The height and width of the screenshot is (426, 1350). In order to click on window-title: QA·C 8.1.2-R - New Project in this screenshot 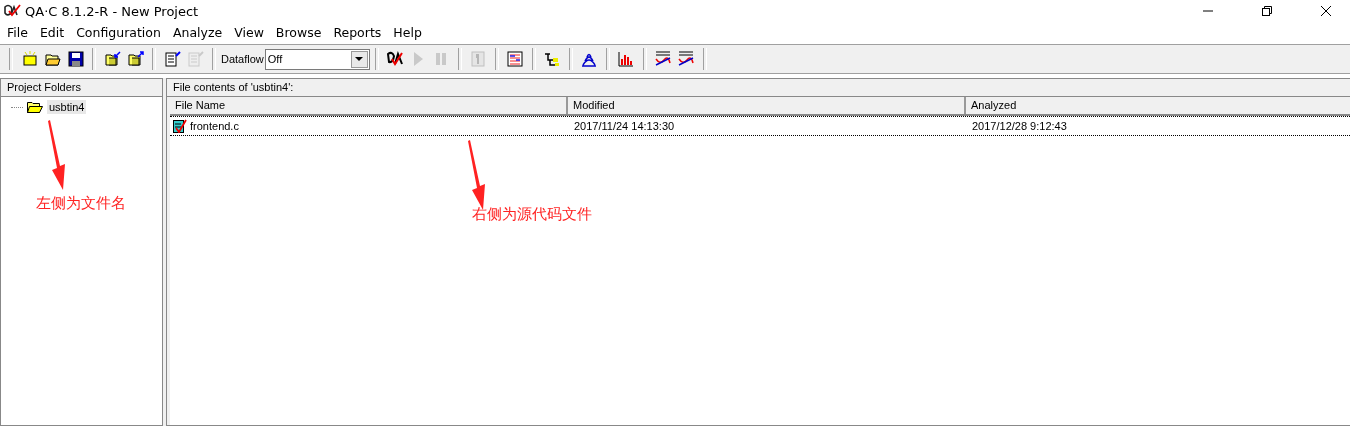, I will do `click(112, 11)`.